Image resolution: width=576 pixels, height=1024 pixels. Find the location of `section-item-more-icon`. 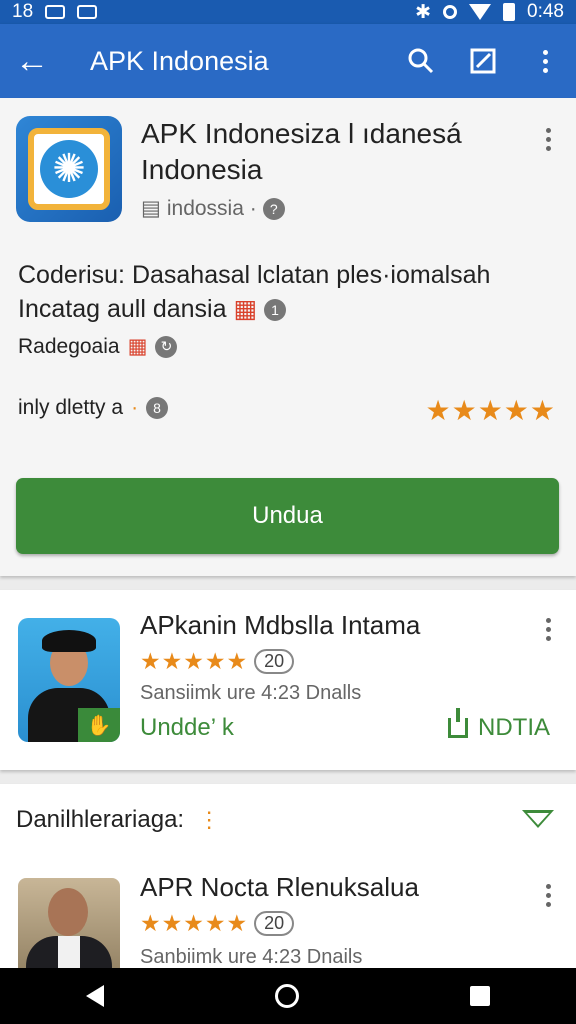

section-item-more-icon is located at coordinates (548, 895).